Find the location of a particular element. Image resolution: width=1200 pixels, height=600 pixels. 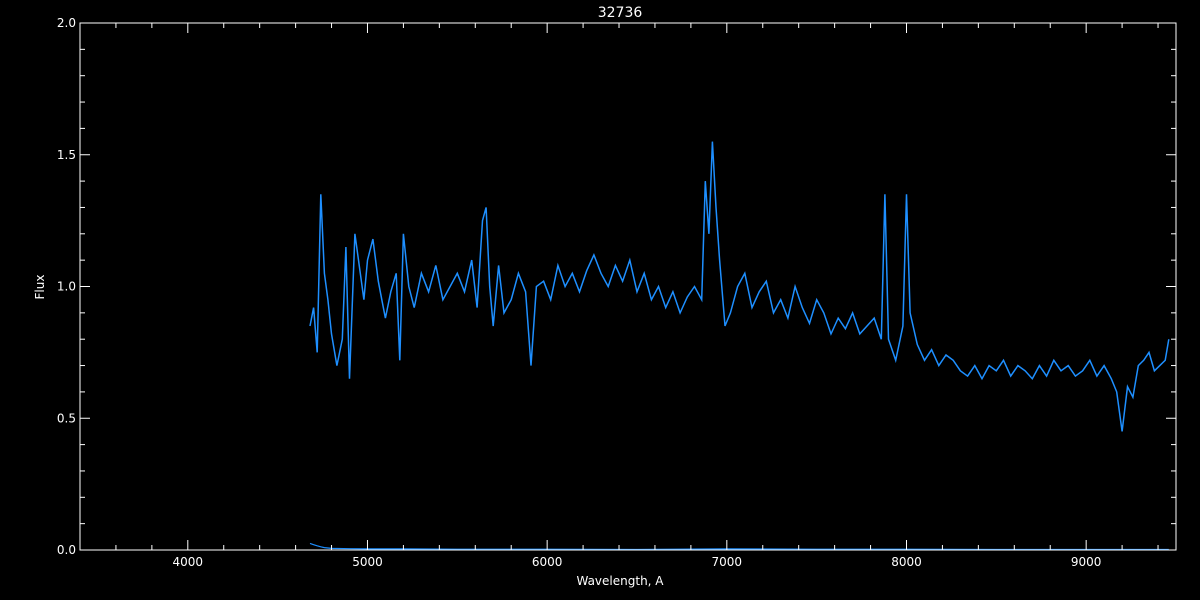

chart-title: 32736 is located at coordinates (620, 13).